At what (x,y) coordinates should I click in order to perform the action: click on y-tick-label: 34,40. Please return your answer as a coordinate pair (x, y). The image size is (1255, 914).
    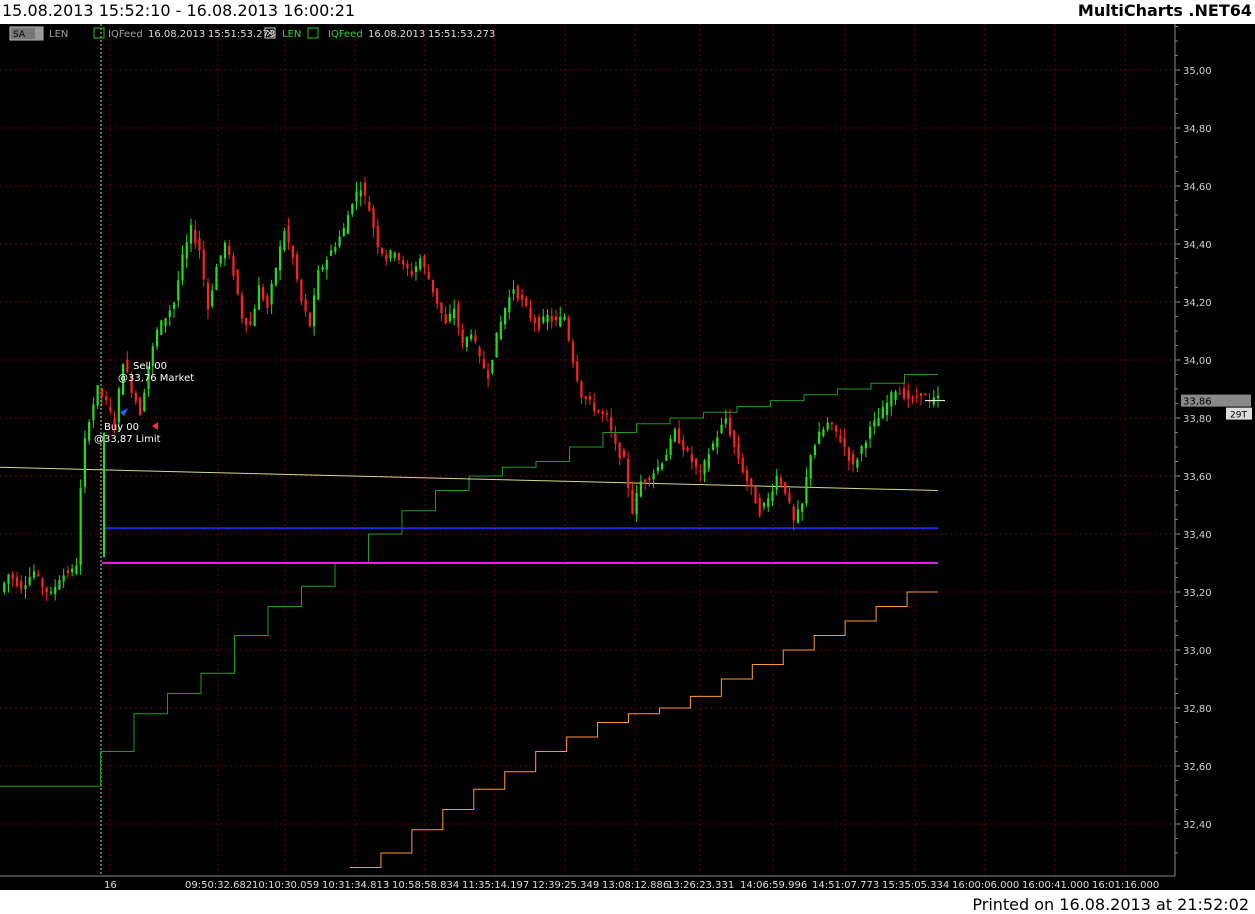
    Looking at the image, I should click on (1197, 245).